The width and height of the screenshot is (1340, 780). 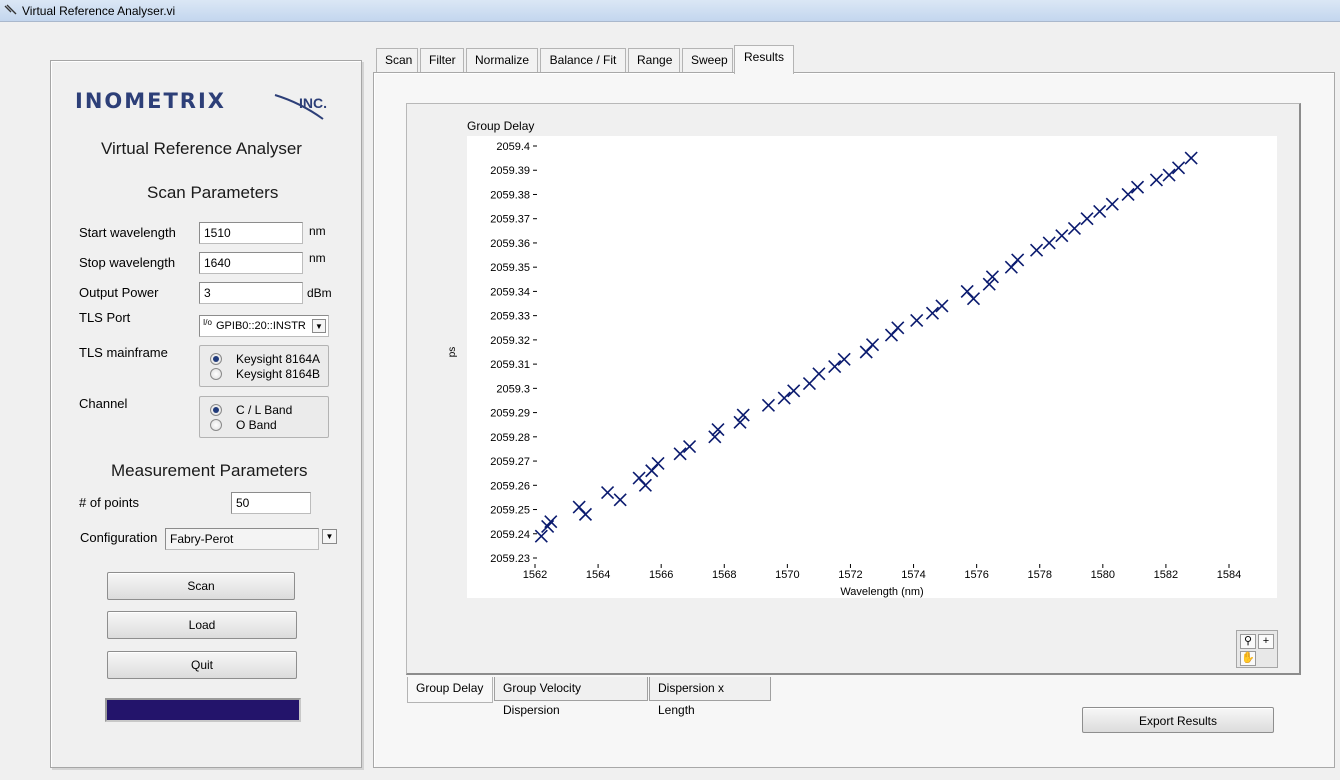 I want to click on x-tick-label: 1568, so click(x=724, y=575).